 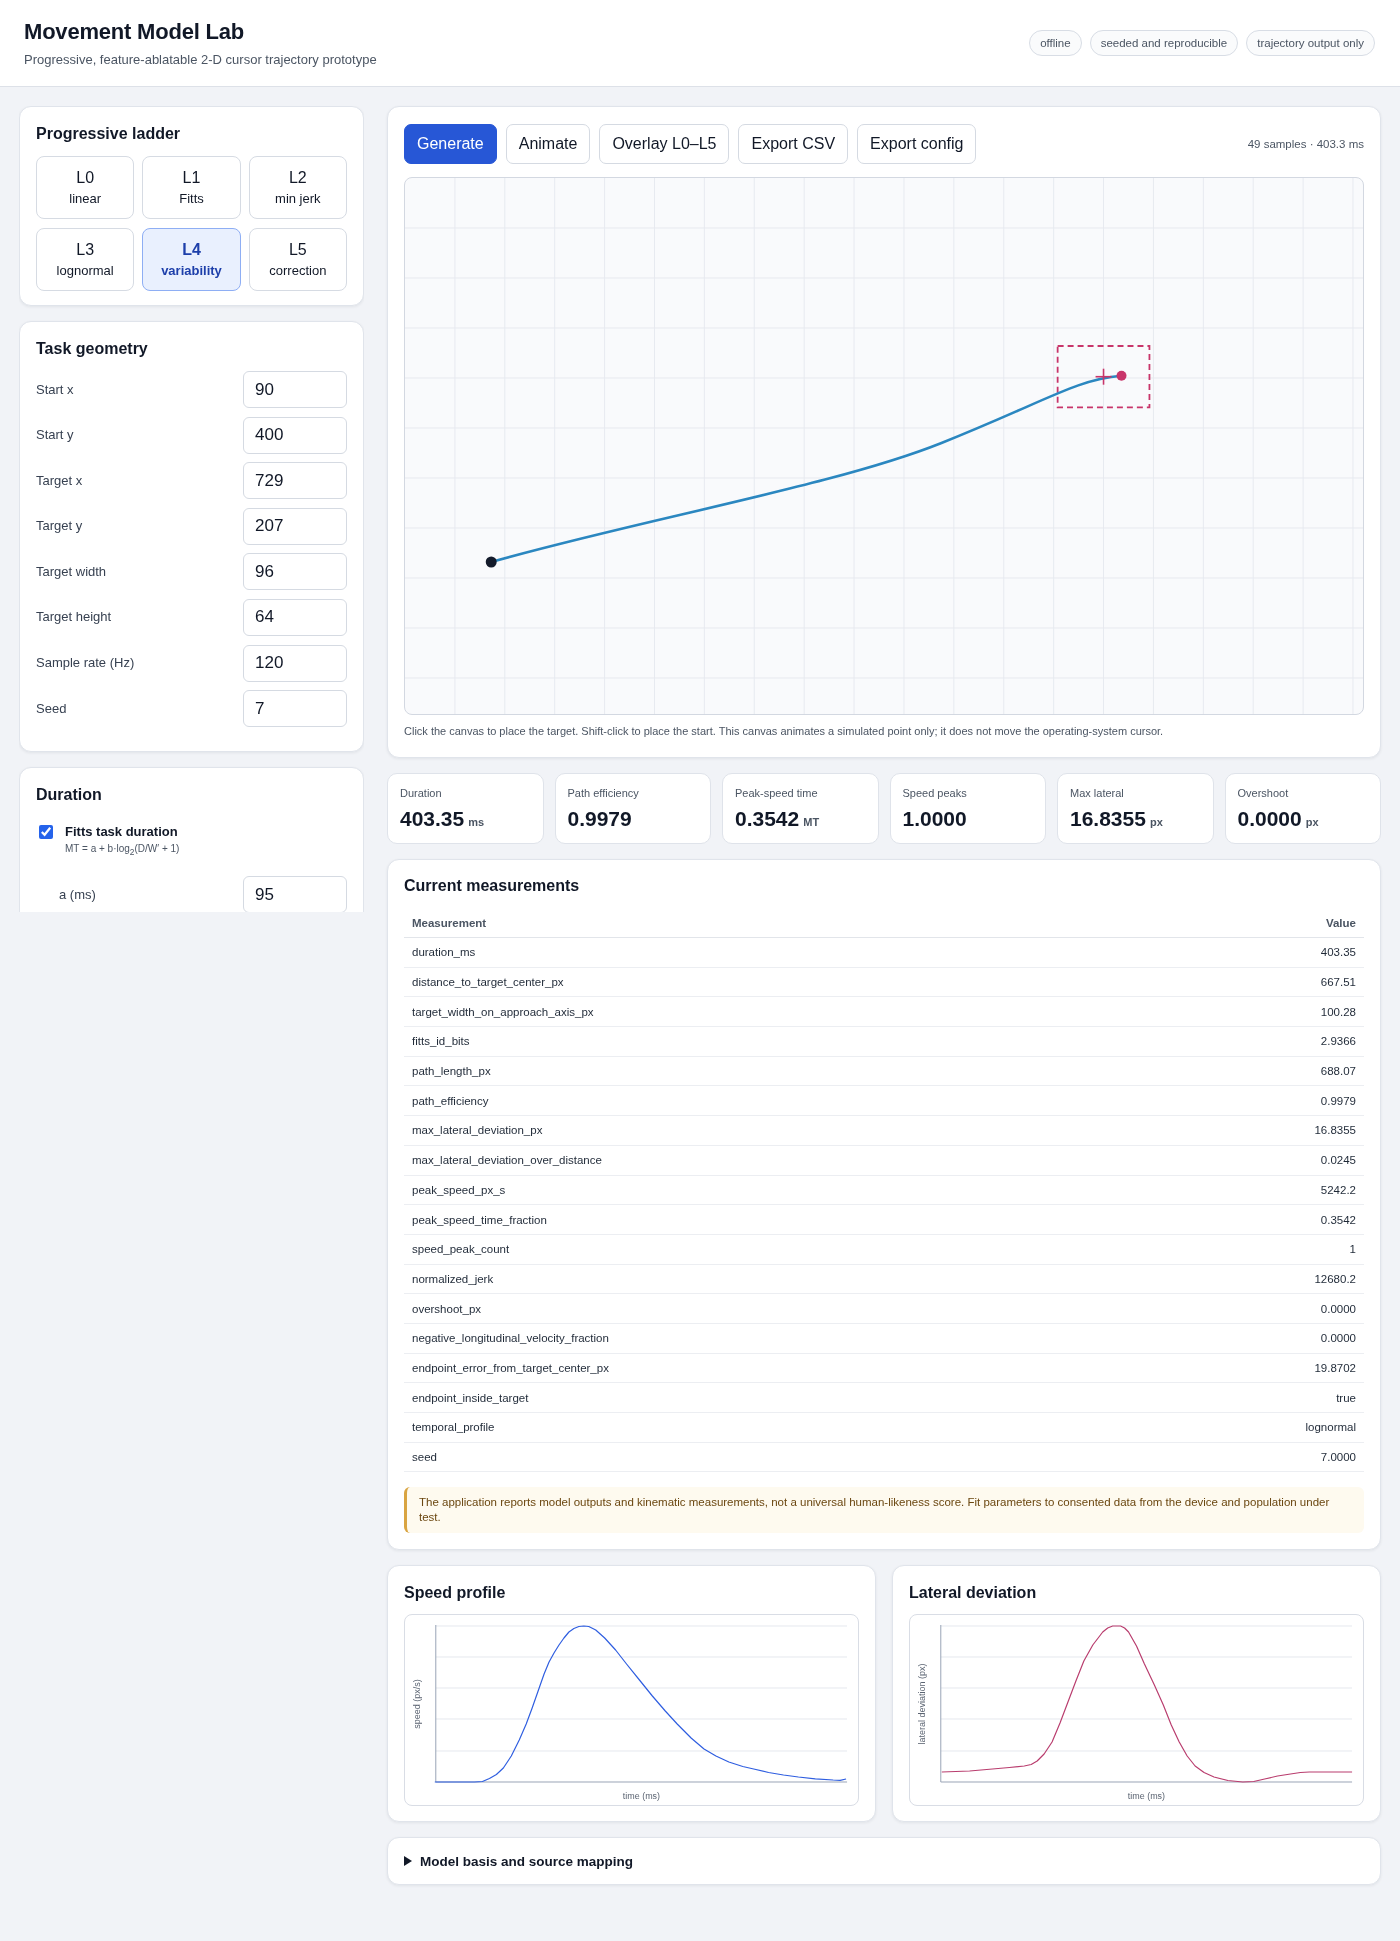 What do you see at coordinates (510, 1338) in the screenshot?
I see `table-cell: negative_longitudinal_velocity_fraction` at bounding box center [510, 1338].